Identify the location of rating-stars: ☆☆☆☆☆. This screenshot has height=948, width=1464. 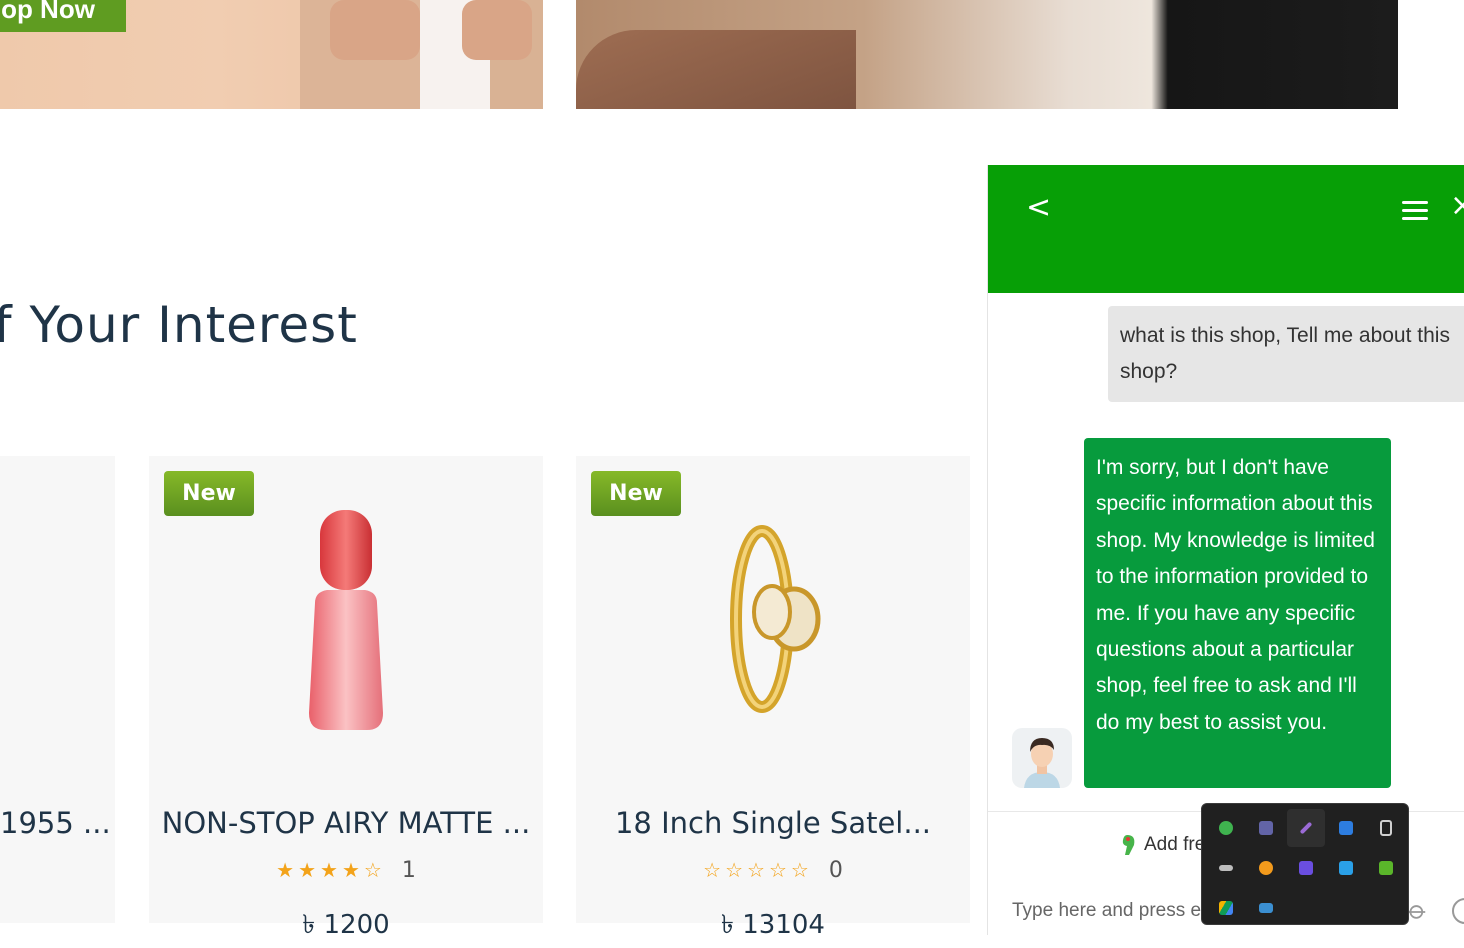
(758, 870).